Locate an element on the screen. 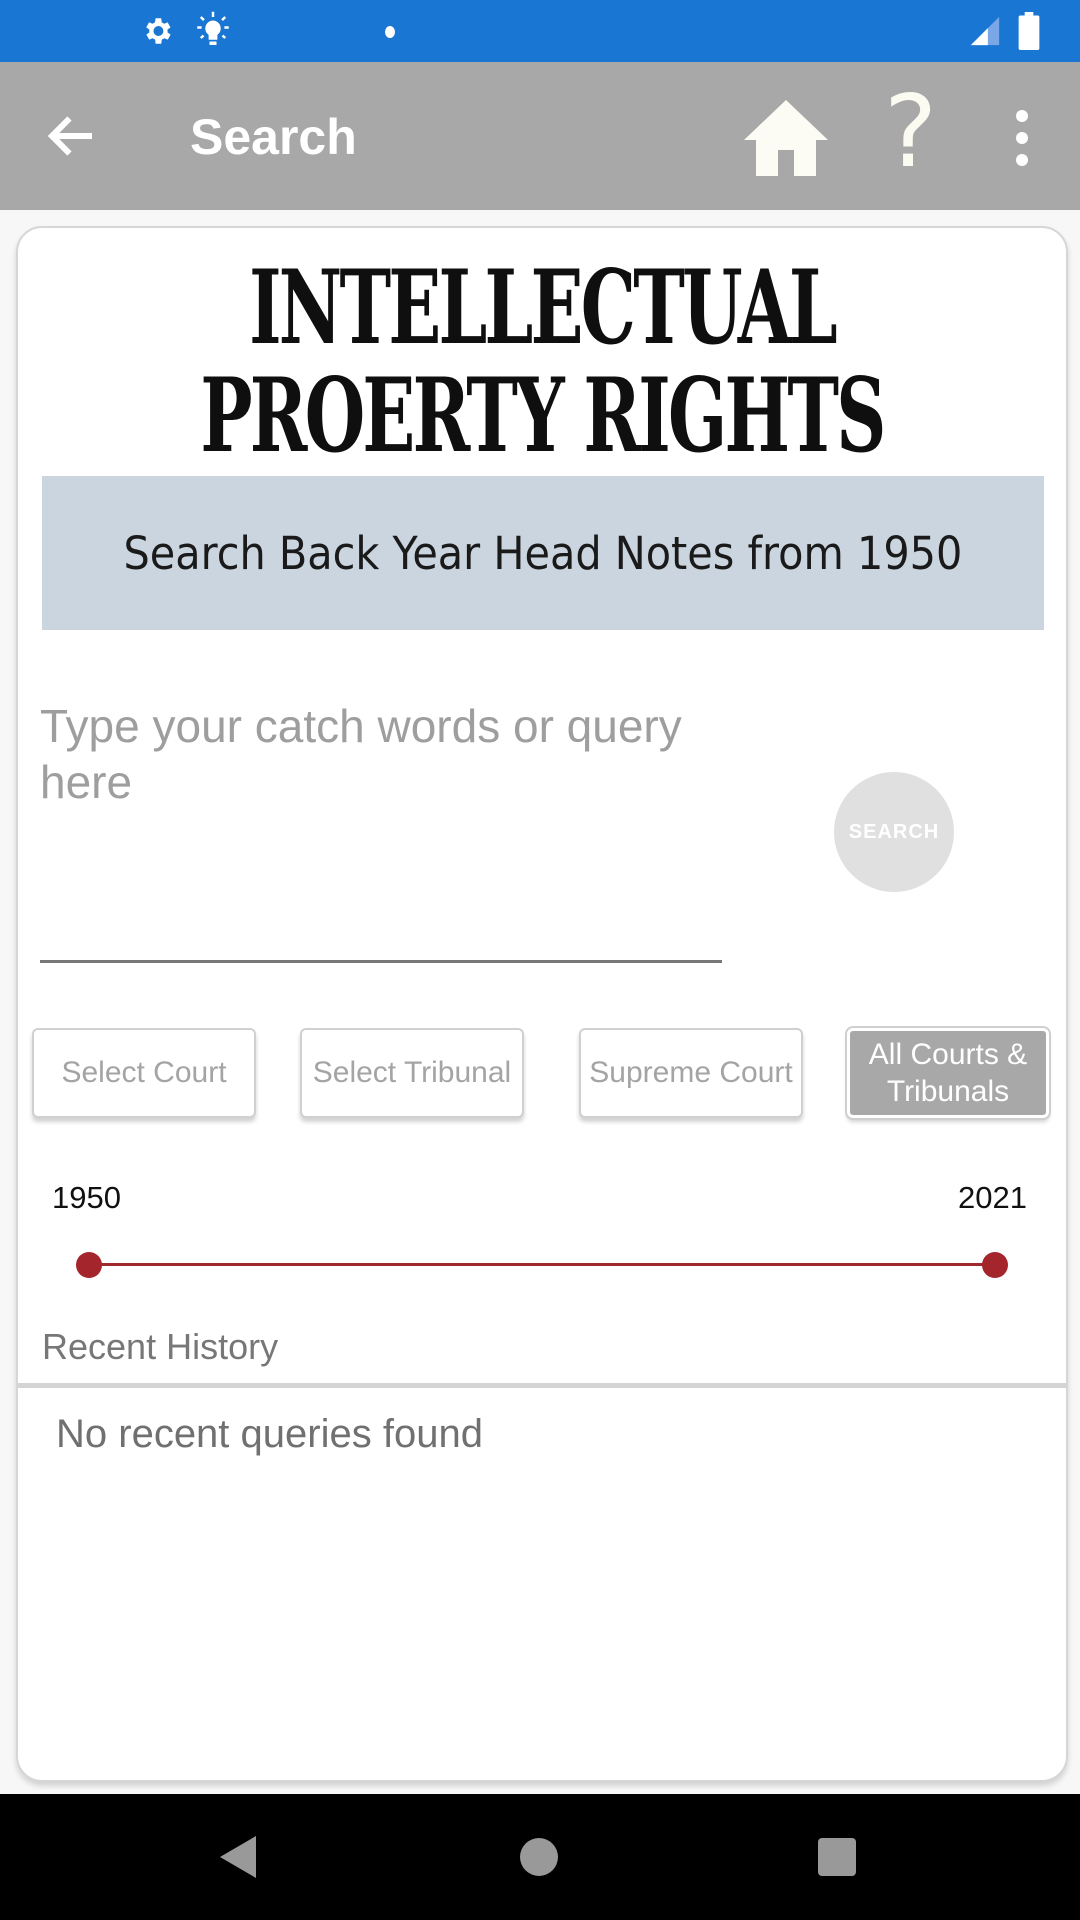 The height and width of the screenshot is (1920, 1080). brightness-icon is located at coordinates (213, 28).